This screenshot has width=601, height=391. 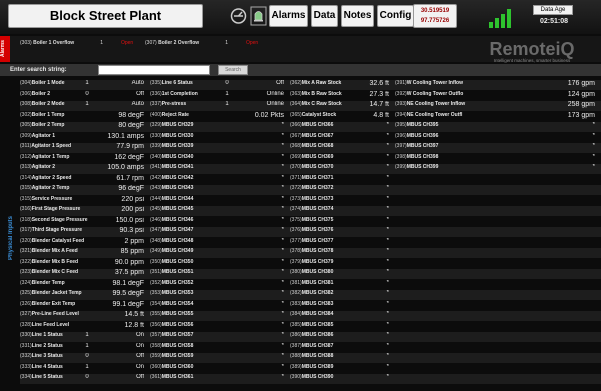 What do you see at coordinates (196, 190) in the screenshot?
I see `channel-label: (343)MBUS CH343` at bounding box center [196, 190].